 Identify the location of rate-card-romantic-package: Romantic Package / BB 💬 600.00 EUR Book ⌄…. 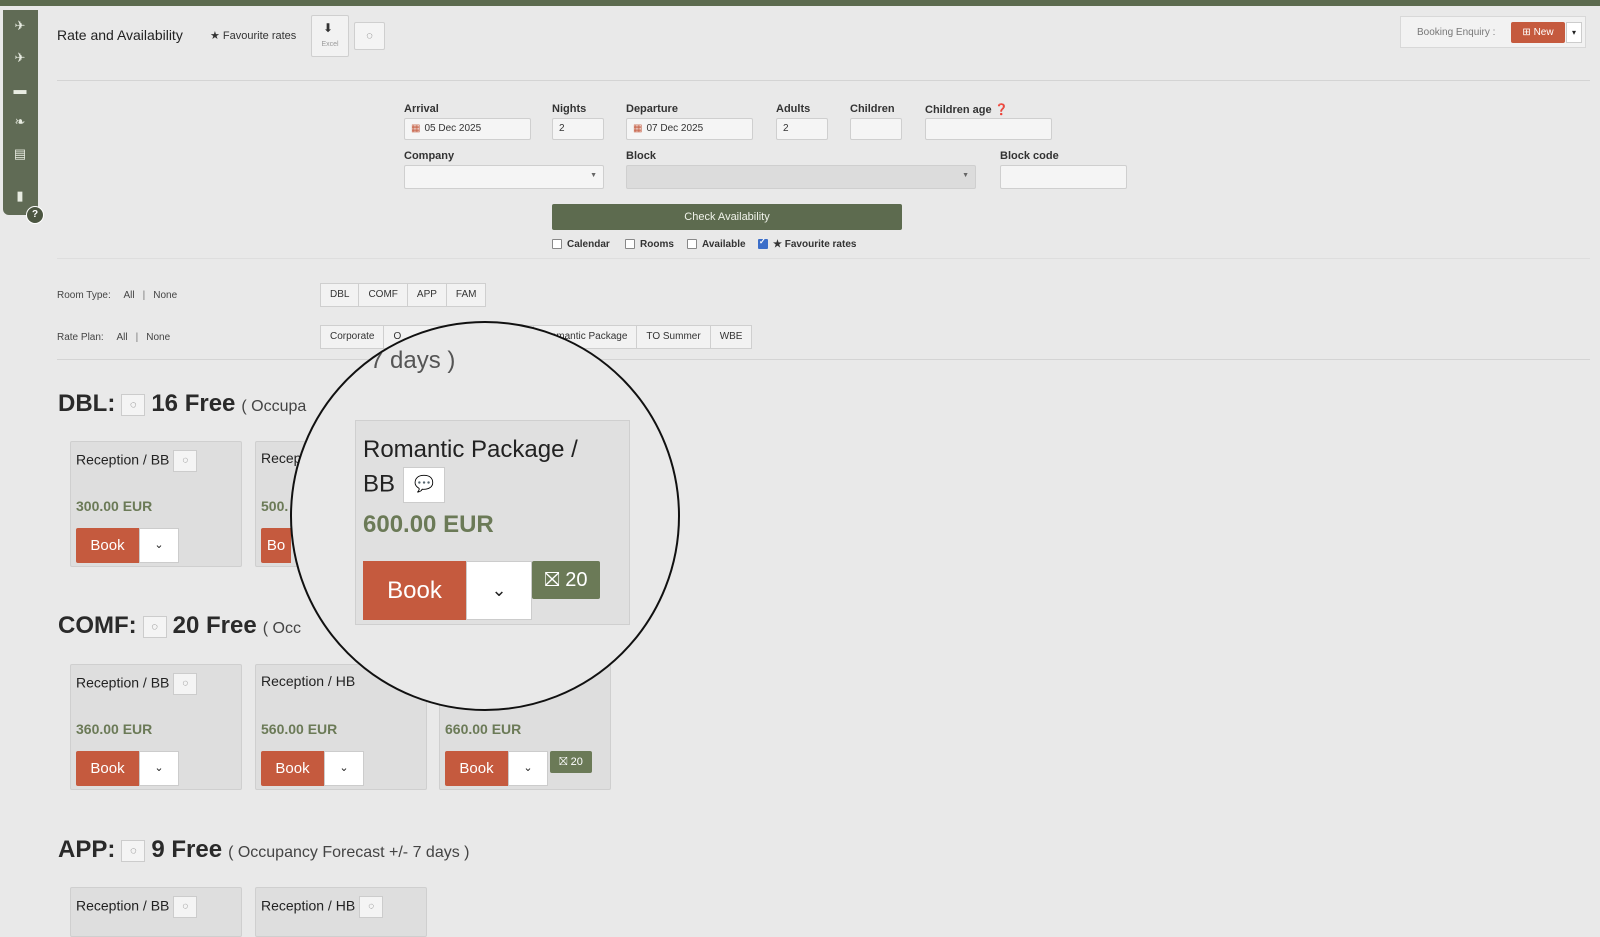
(492, 522).